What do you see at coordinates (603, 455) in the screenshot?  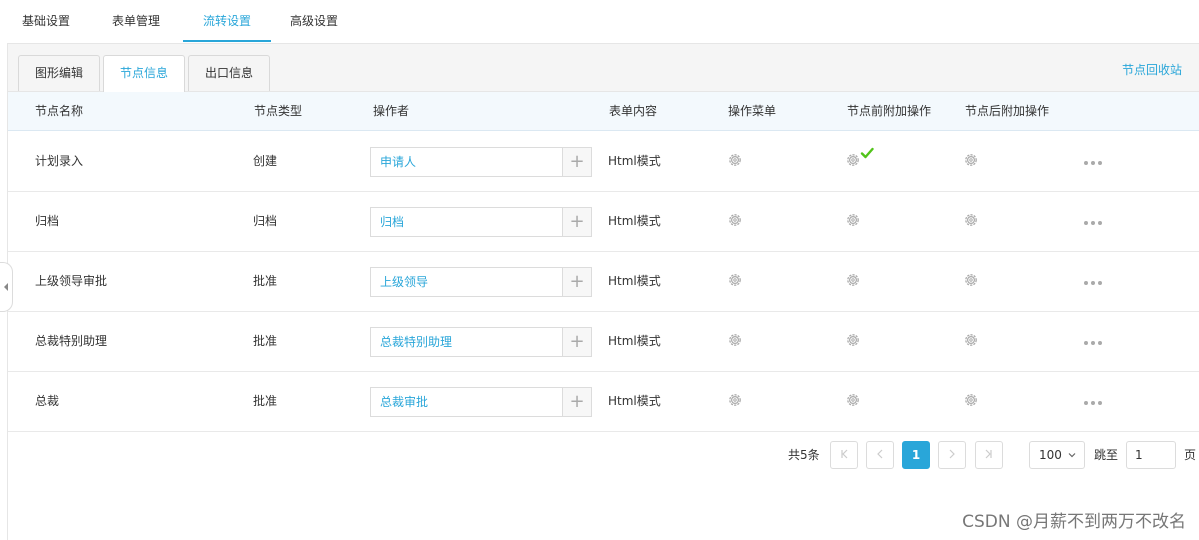 I see `pagination: 共5条 1 100 跳至 1 页` at bounding box center [603, 455].